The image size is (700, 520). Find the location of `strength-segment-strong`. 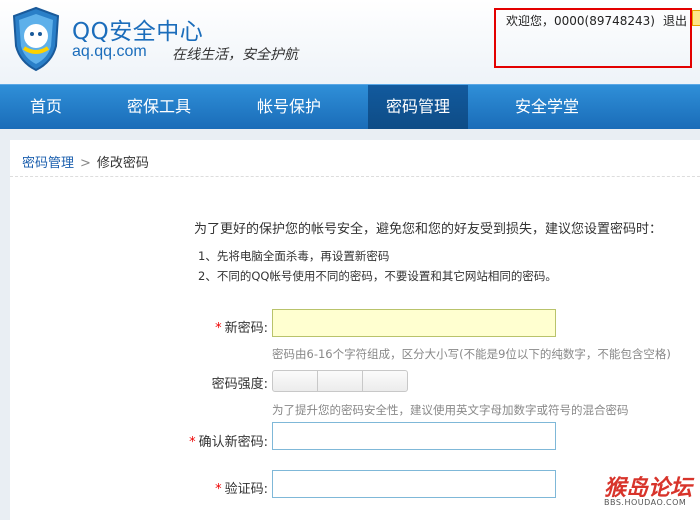

strength-segment-strong is located at coordinates (385, 381).